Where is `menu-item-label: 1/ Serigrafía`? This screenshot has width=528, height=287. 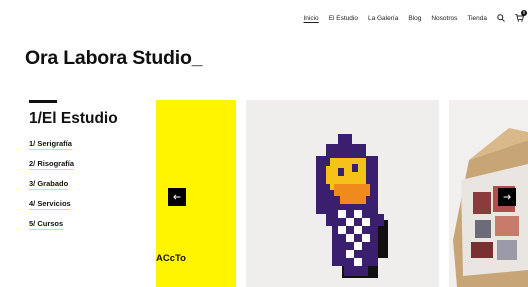 menu-item-label: 1/ Serigrafía is located at coordinates (50, 144).